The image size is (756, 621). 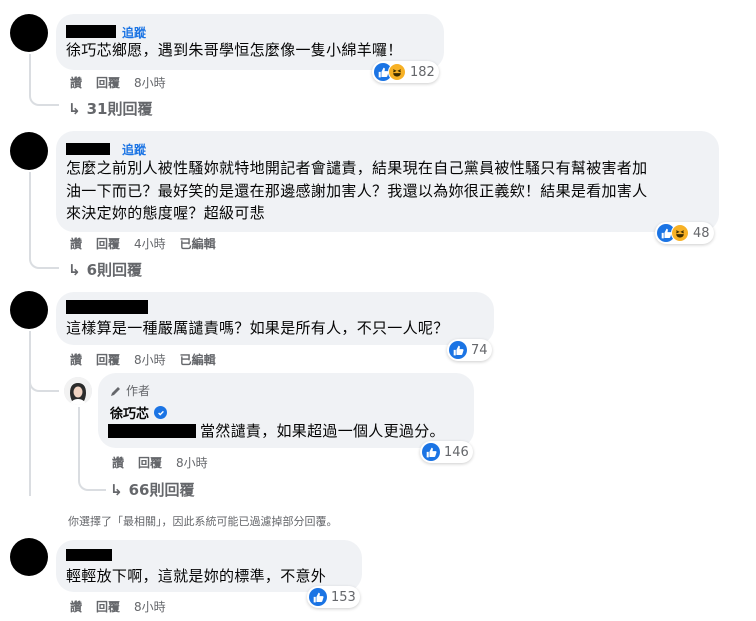 I want to click on view-replies-button: ↳ 66則回覆, so click(x=152, y=489).